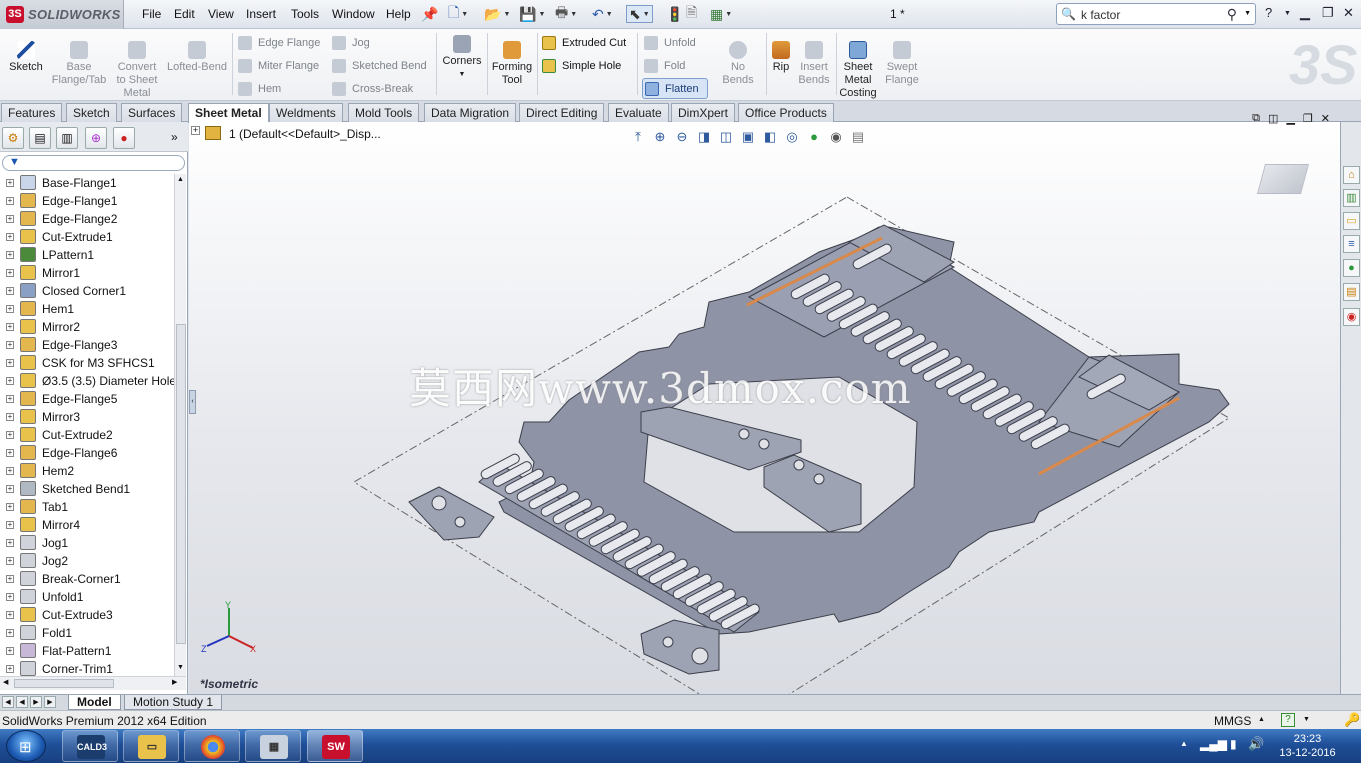 The width and height of the screenshot is (1361, 763). Describe the element at coordinates (94, 702) in the screenshot. I see `tab-model: Model` at that location.